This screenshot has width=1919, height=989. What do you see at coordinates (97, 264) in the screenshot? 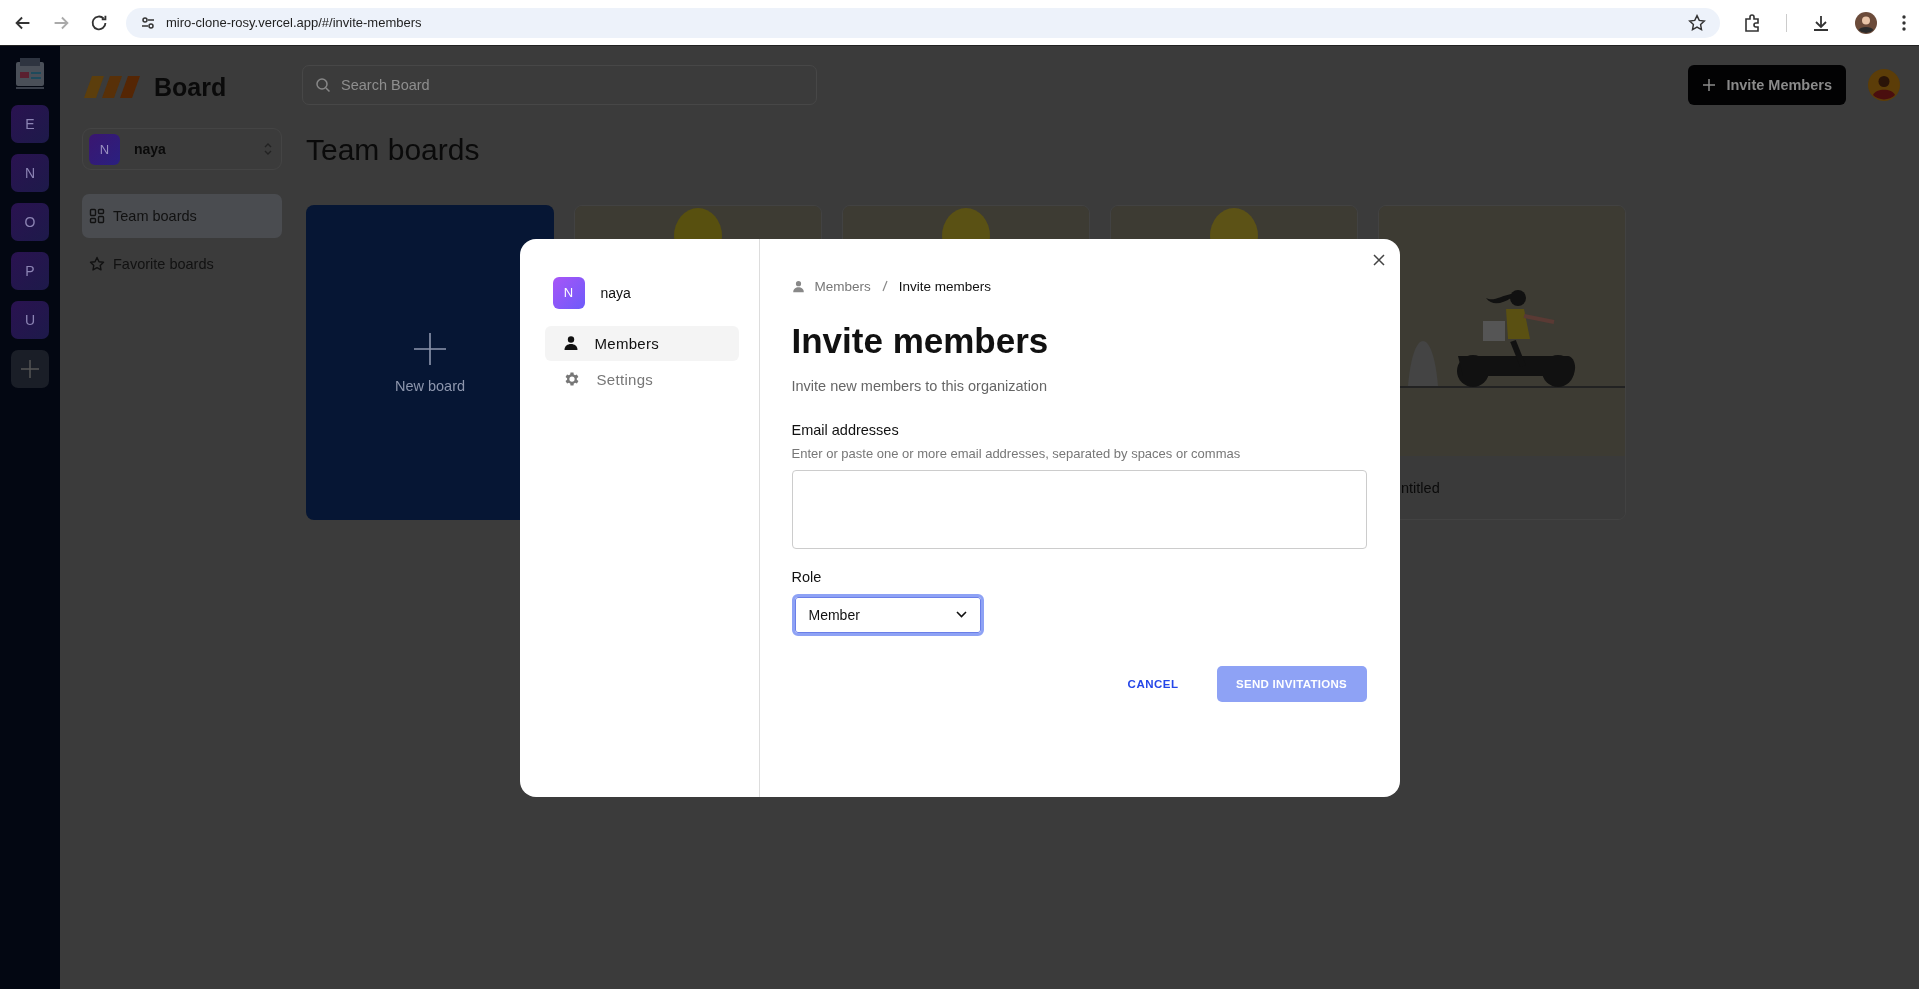
I see `star-icon` at bounding box center [97, 264].